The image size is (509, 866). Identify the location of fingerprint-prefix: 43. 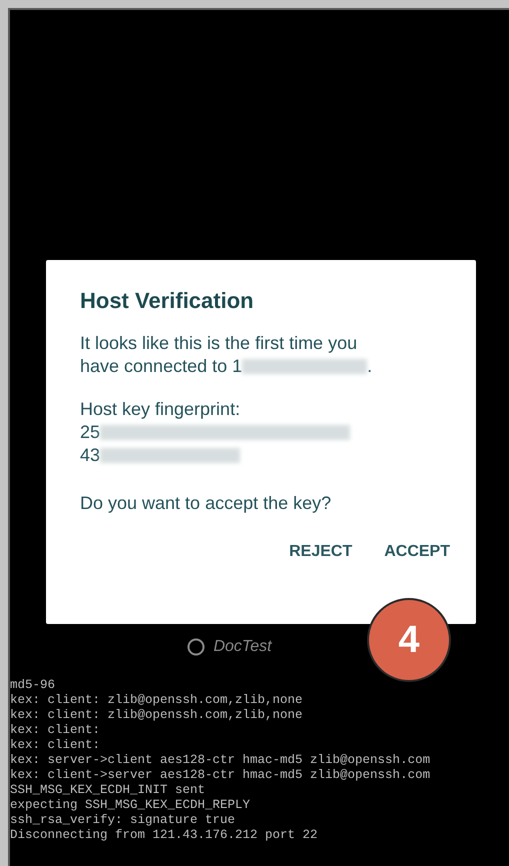
(90, 455).